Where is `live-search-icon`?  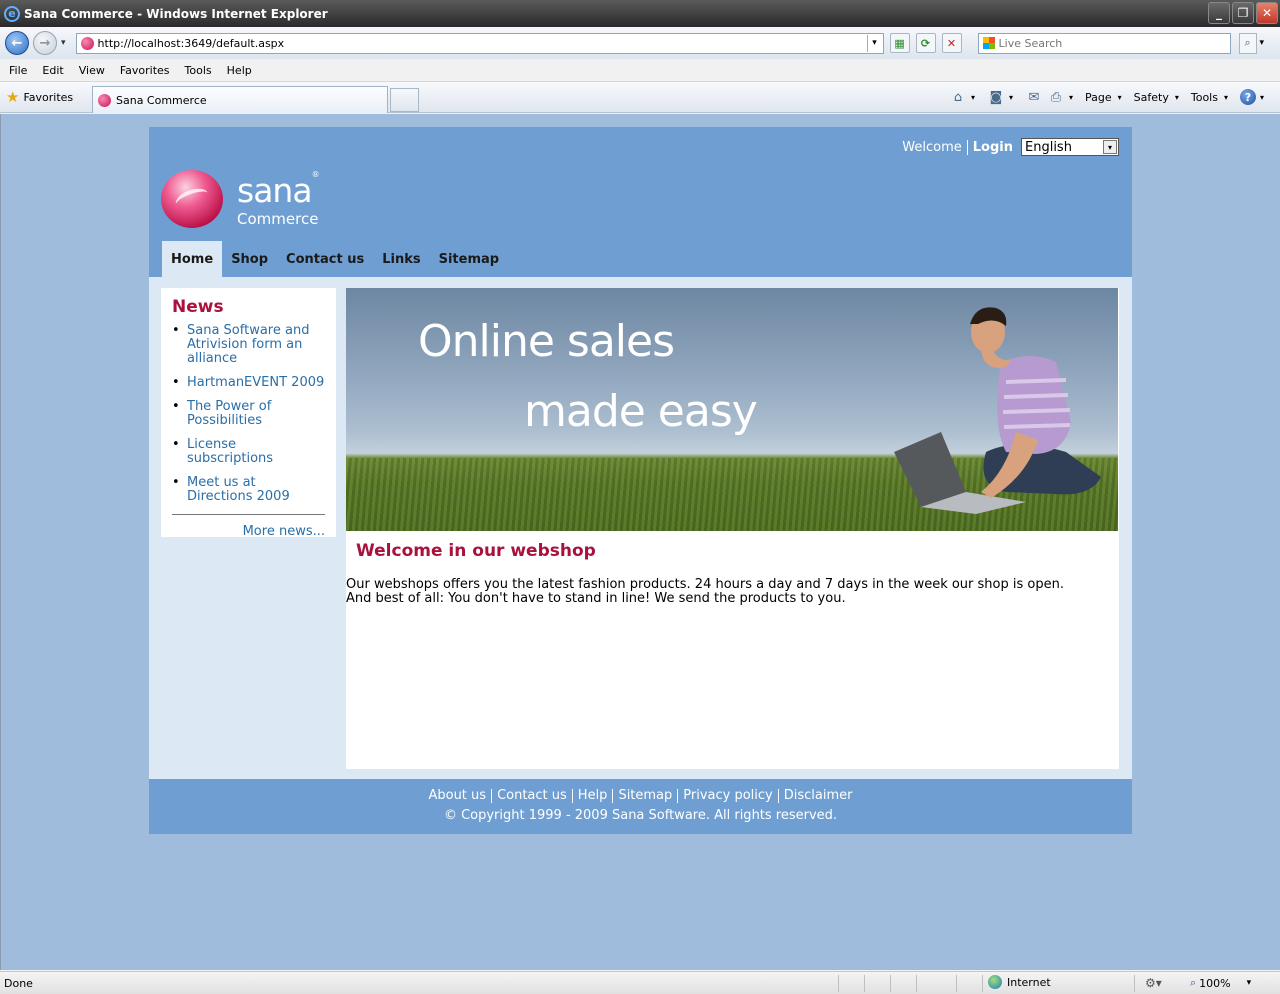 live-search-icon is located at coordinates (988, 43).